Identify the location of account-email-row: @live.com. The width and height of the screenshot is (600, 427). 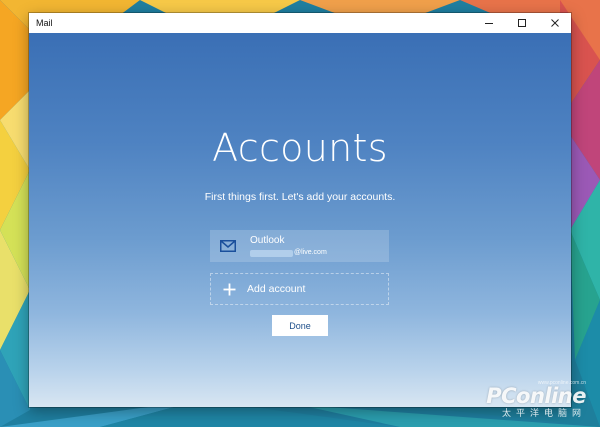
(288, 253).